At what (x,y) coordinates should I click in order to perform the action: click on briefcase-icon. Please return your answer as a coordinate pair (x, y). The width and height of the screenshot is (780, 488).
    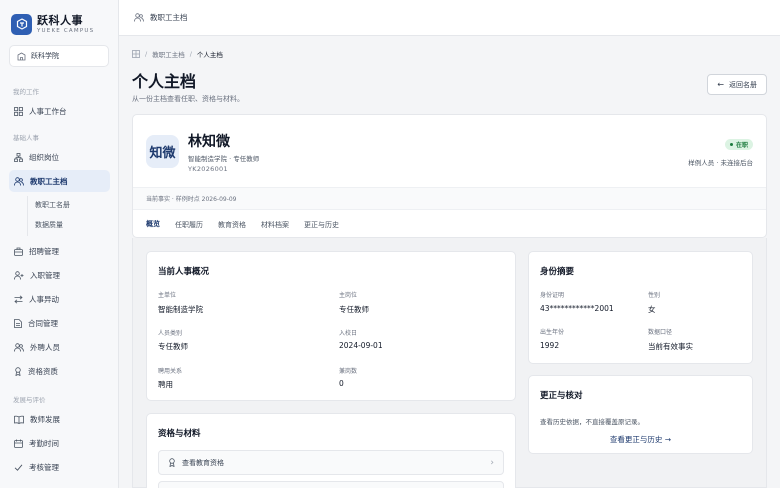
    Looking at the image, I should click on (18, 251).